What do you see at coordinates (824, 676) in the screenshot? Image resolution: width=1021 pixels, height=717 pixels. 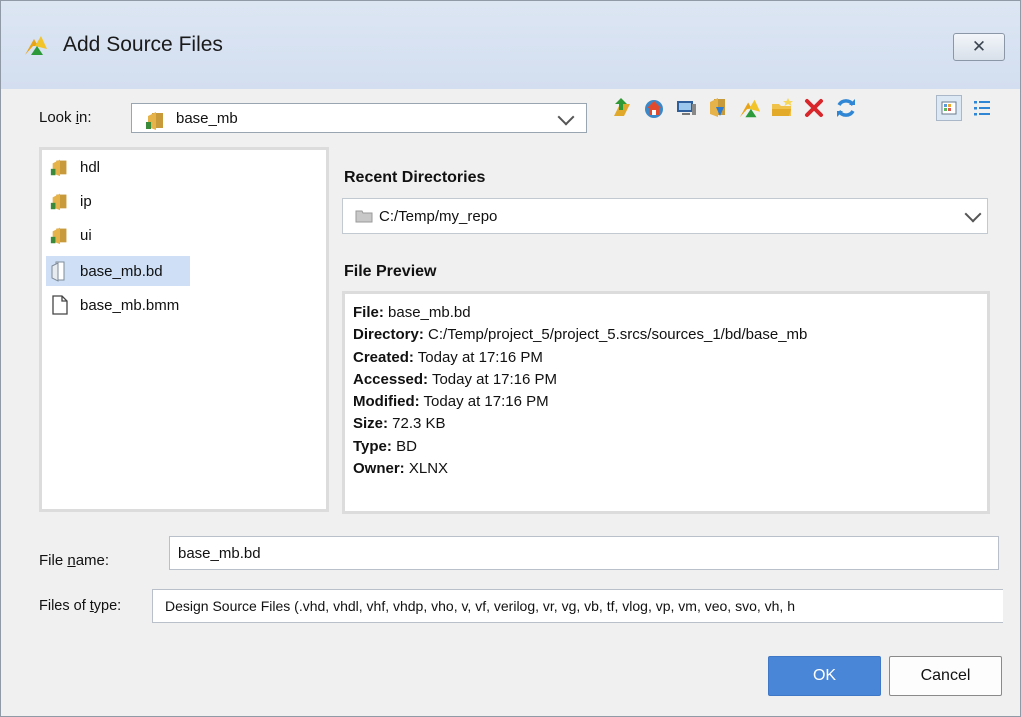 I see `ok-button: OK` at bounding box center [824, 676].